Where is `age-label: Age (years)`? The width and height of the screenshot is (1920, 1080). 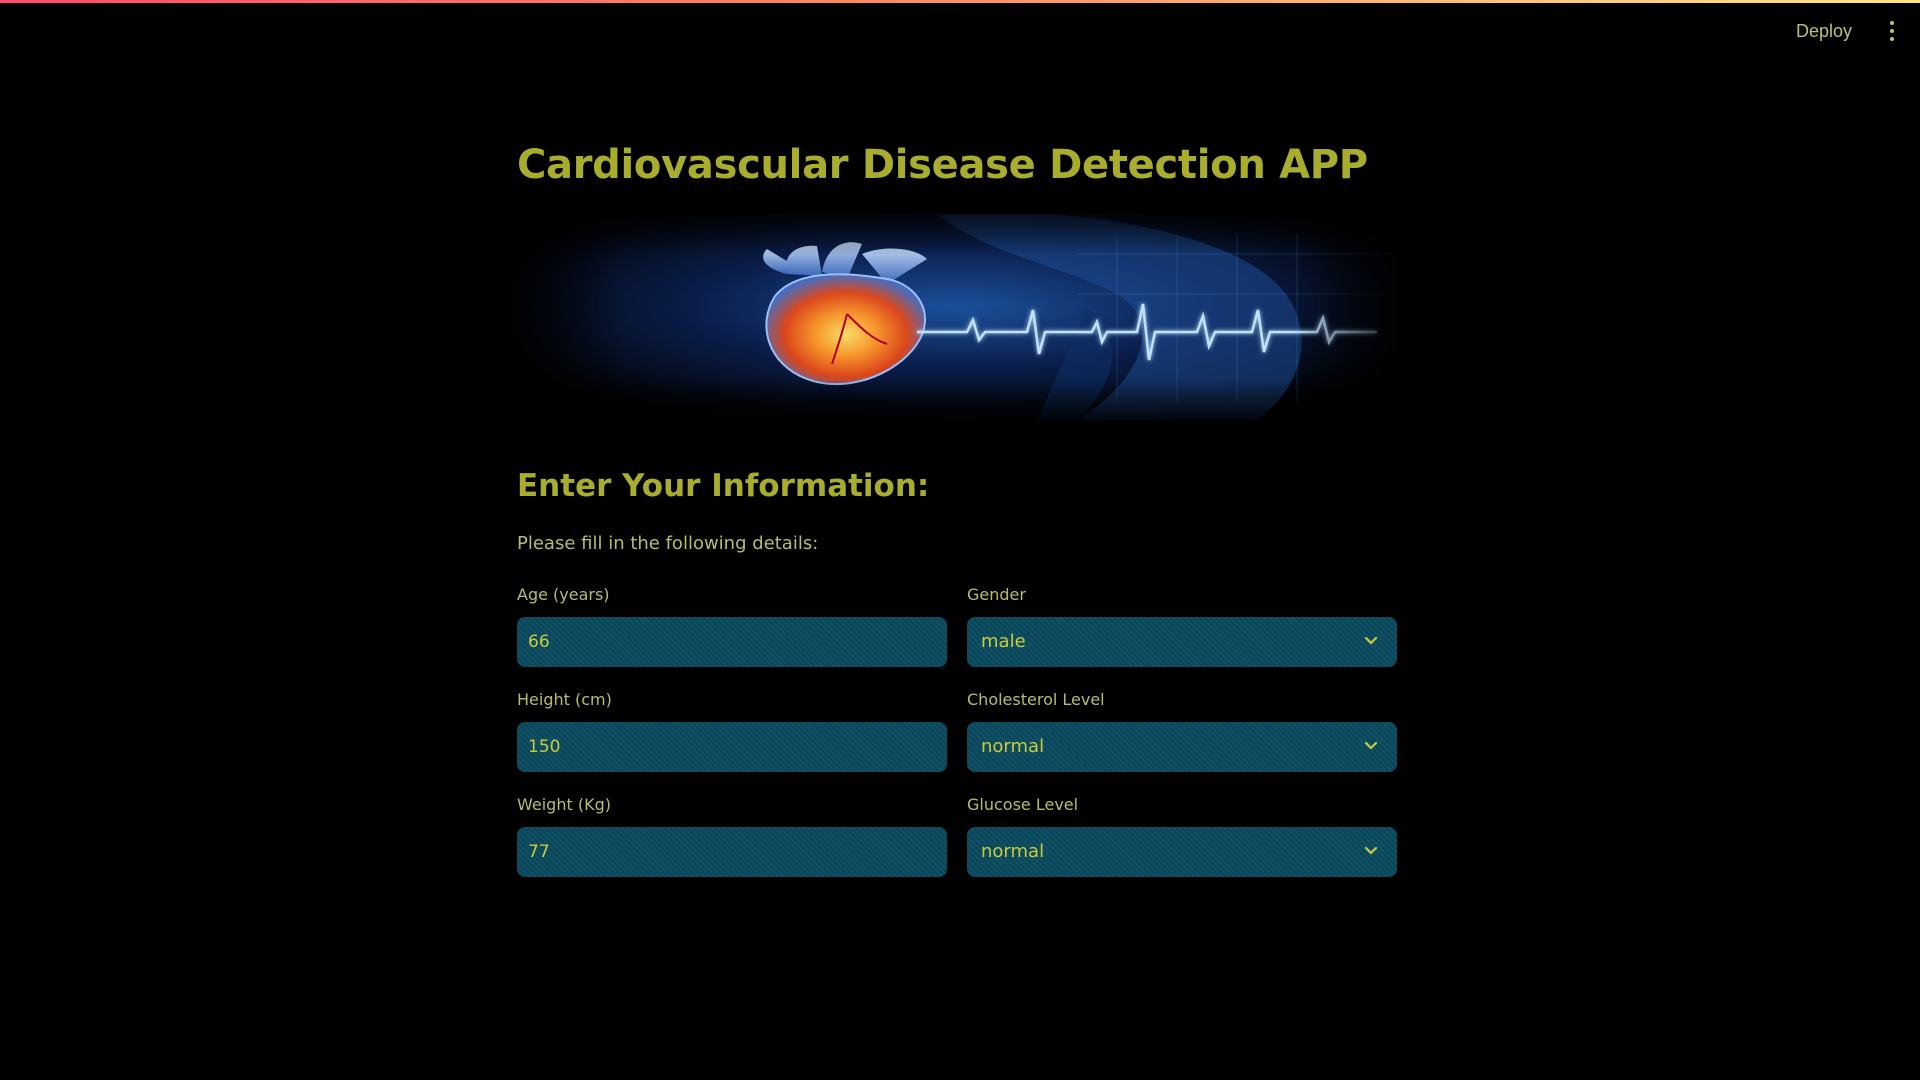
age-label: Age (years) is located at coordinates (563, 594).